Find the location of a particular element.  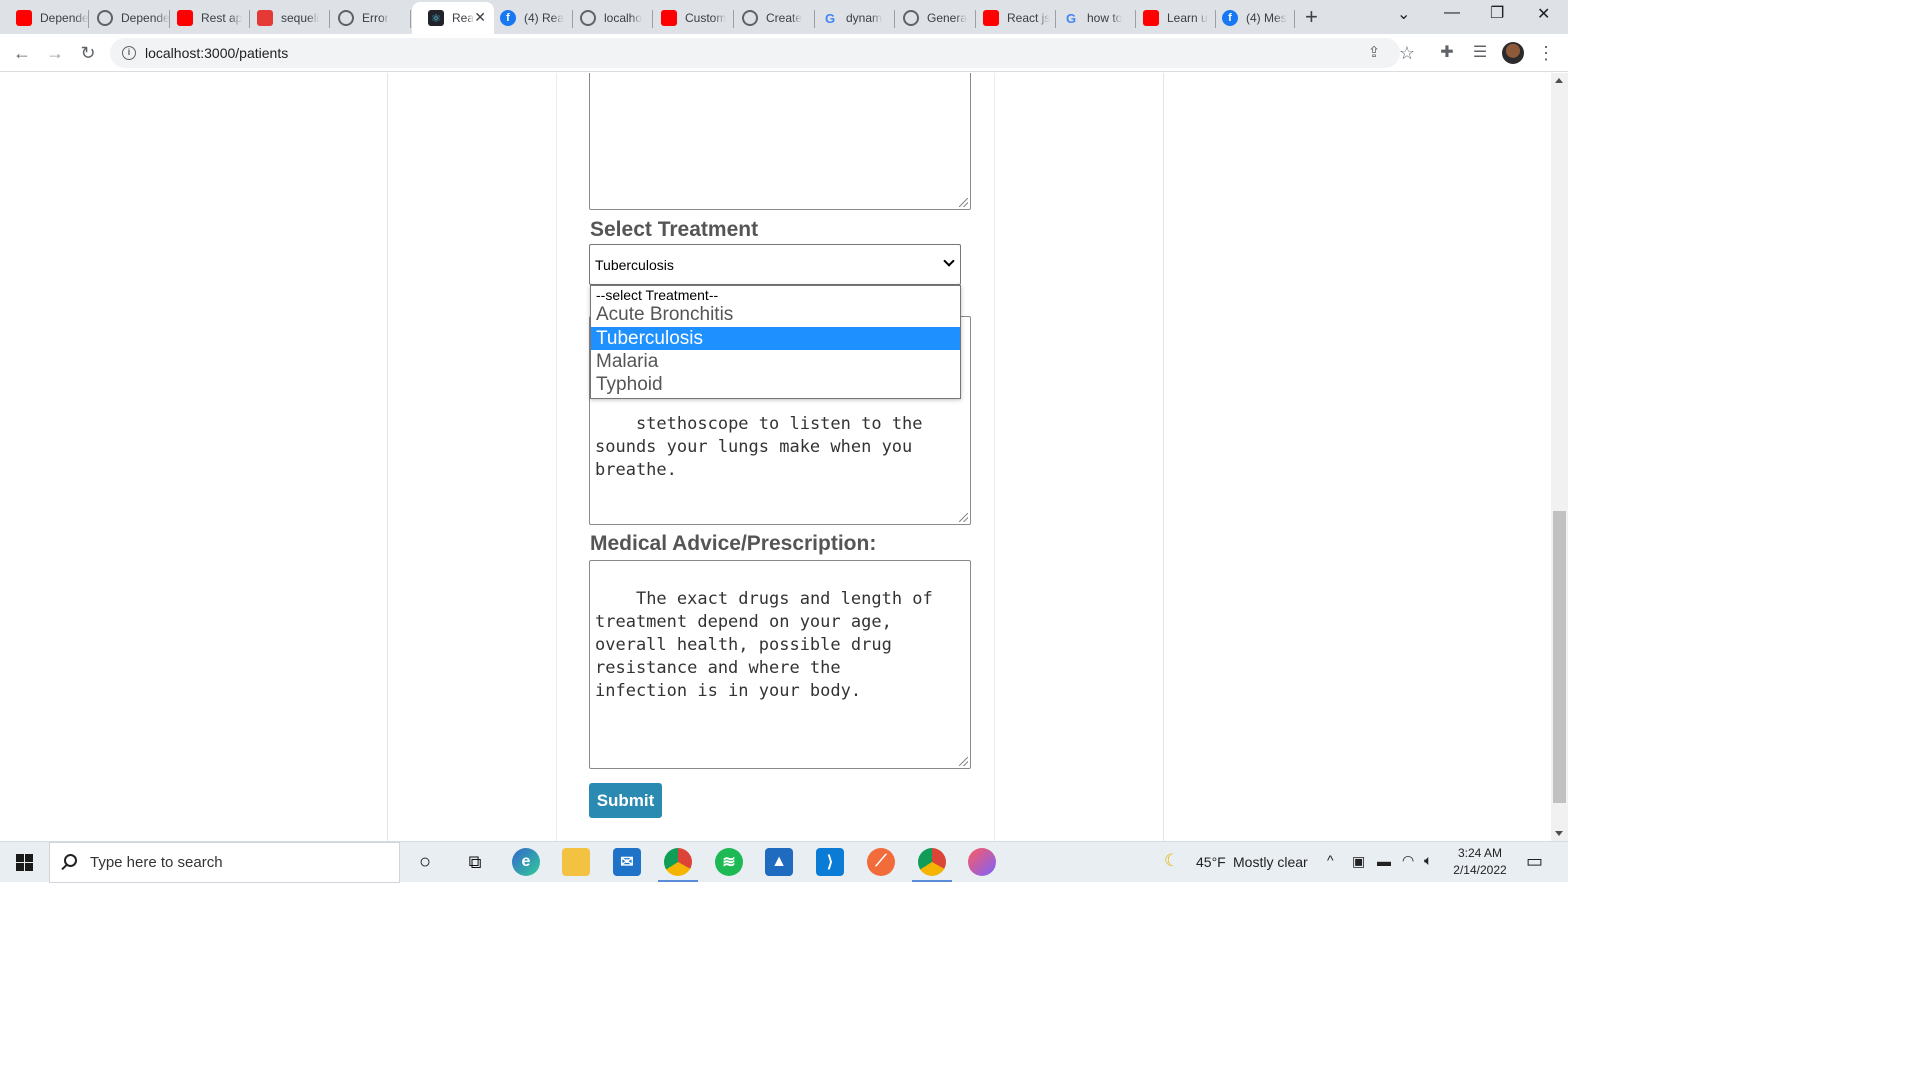

bookmark-star-icon: ☆ is located at coordinates (1407, 53).